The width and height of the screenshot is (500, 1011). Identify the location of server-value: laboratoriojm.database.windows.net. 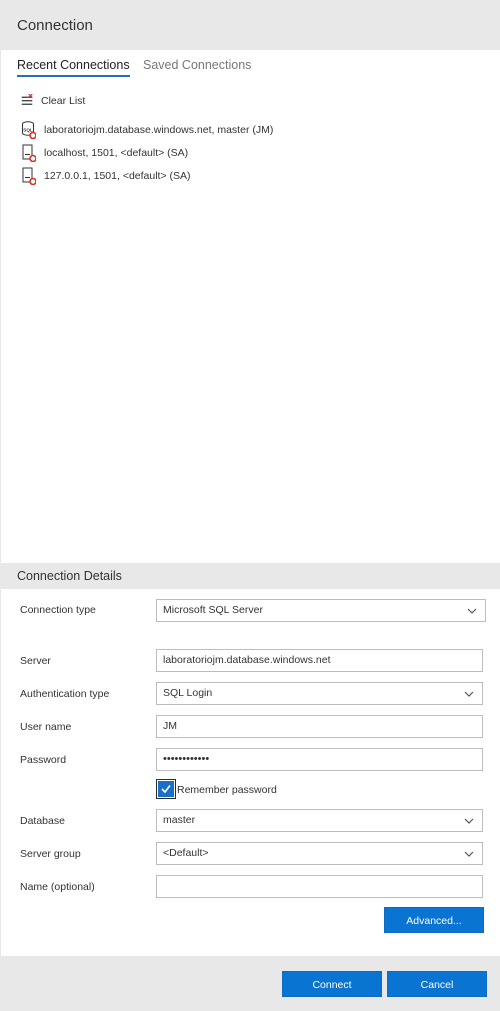
(247, 660).